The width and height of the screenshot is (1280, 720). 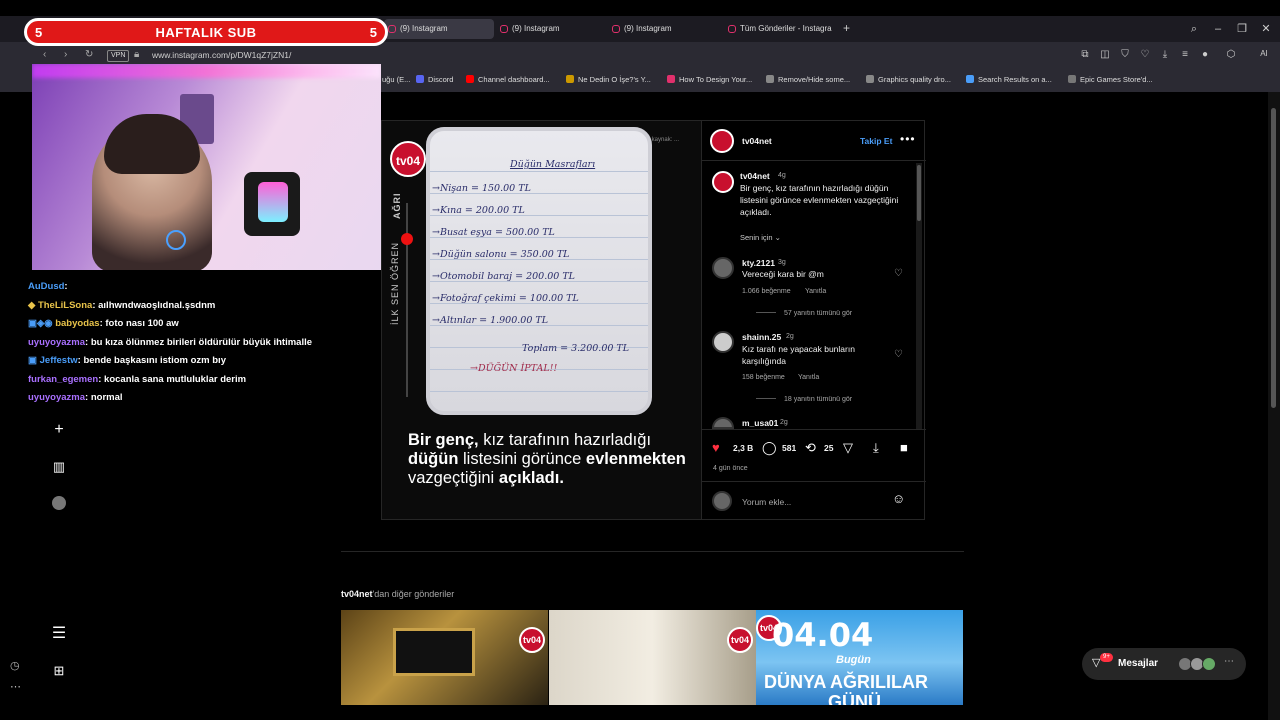 What do you see at coordinates (59, 505) in the screenshot?
I see `profile-avatar` at bounding box center [59, 505].